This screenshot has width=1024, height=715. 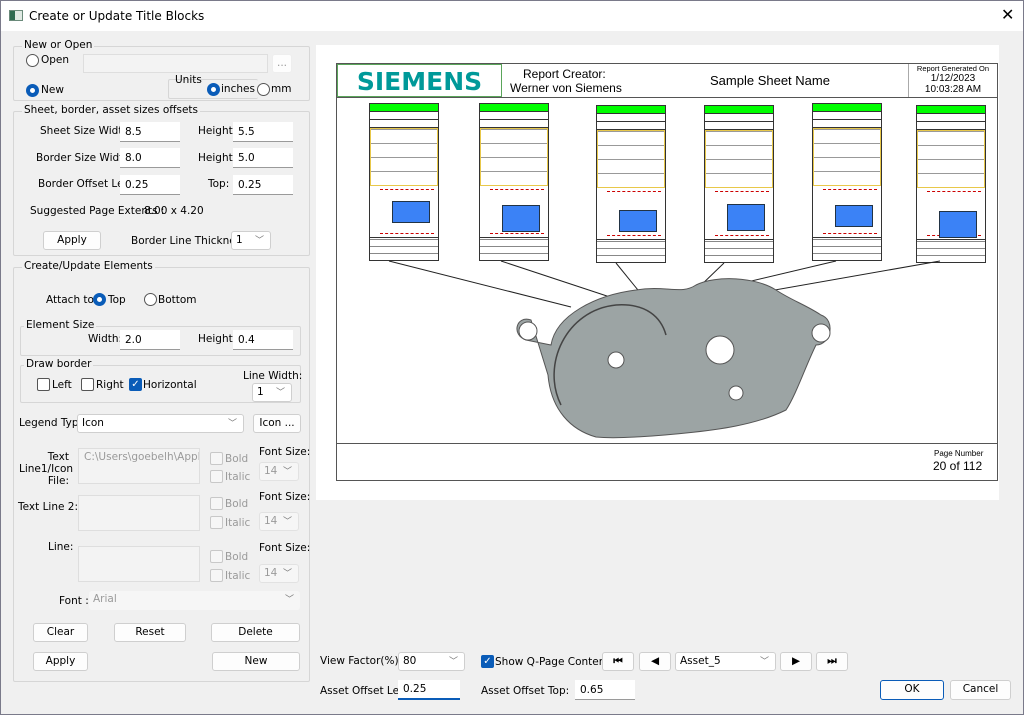 I want to click on open-radio, so click(x=32, y=60).